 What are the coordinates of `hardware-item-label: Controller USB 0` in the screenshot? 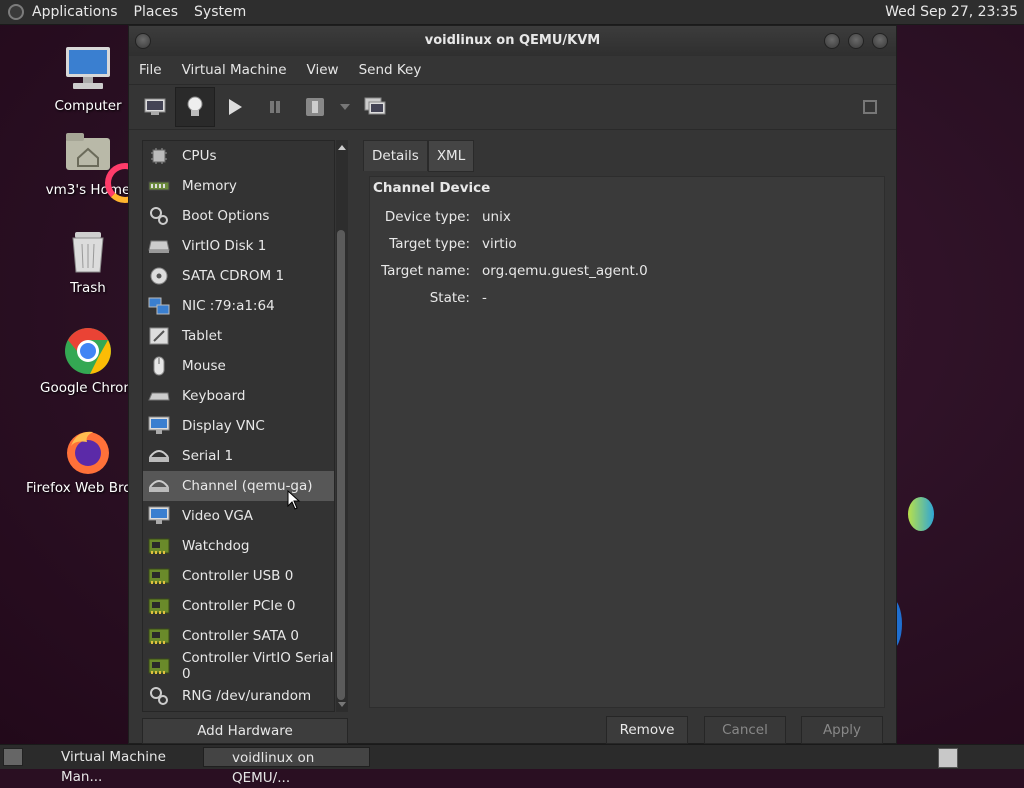 It's located at (238, 576).